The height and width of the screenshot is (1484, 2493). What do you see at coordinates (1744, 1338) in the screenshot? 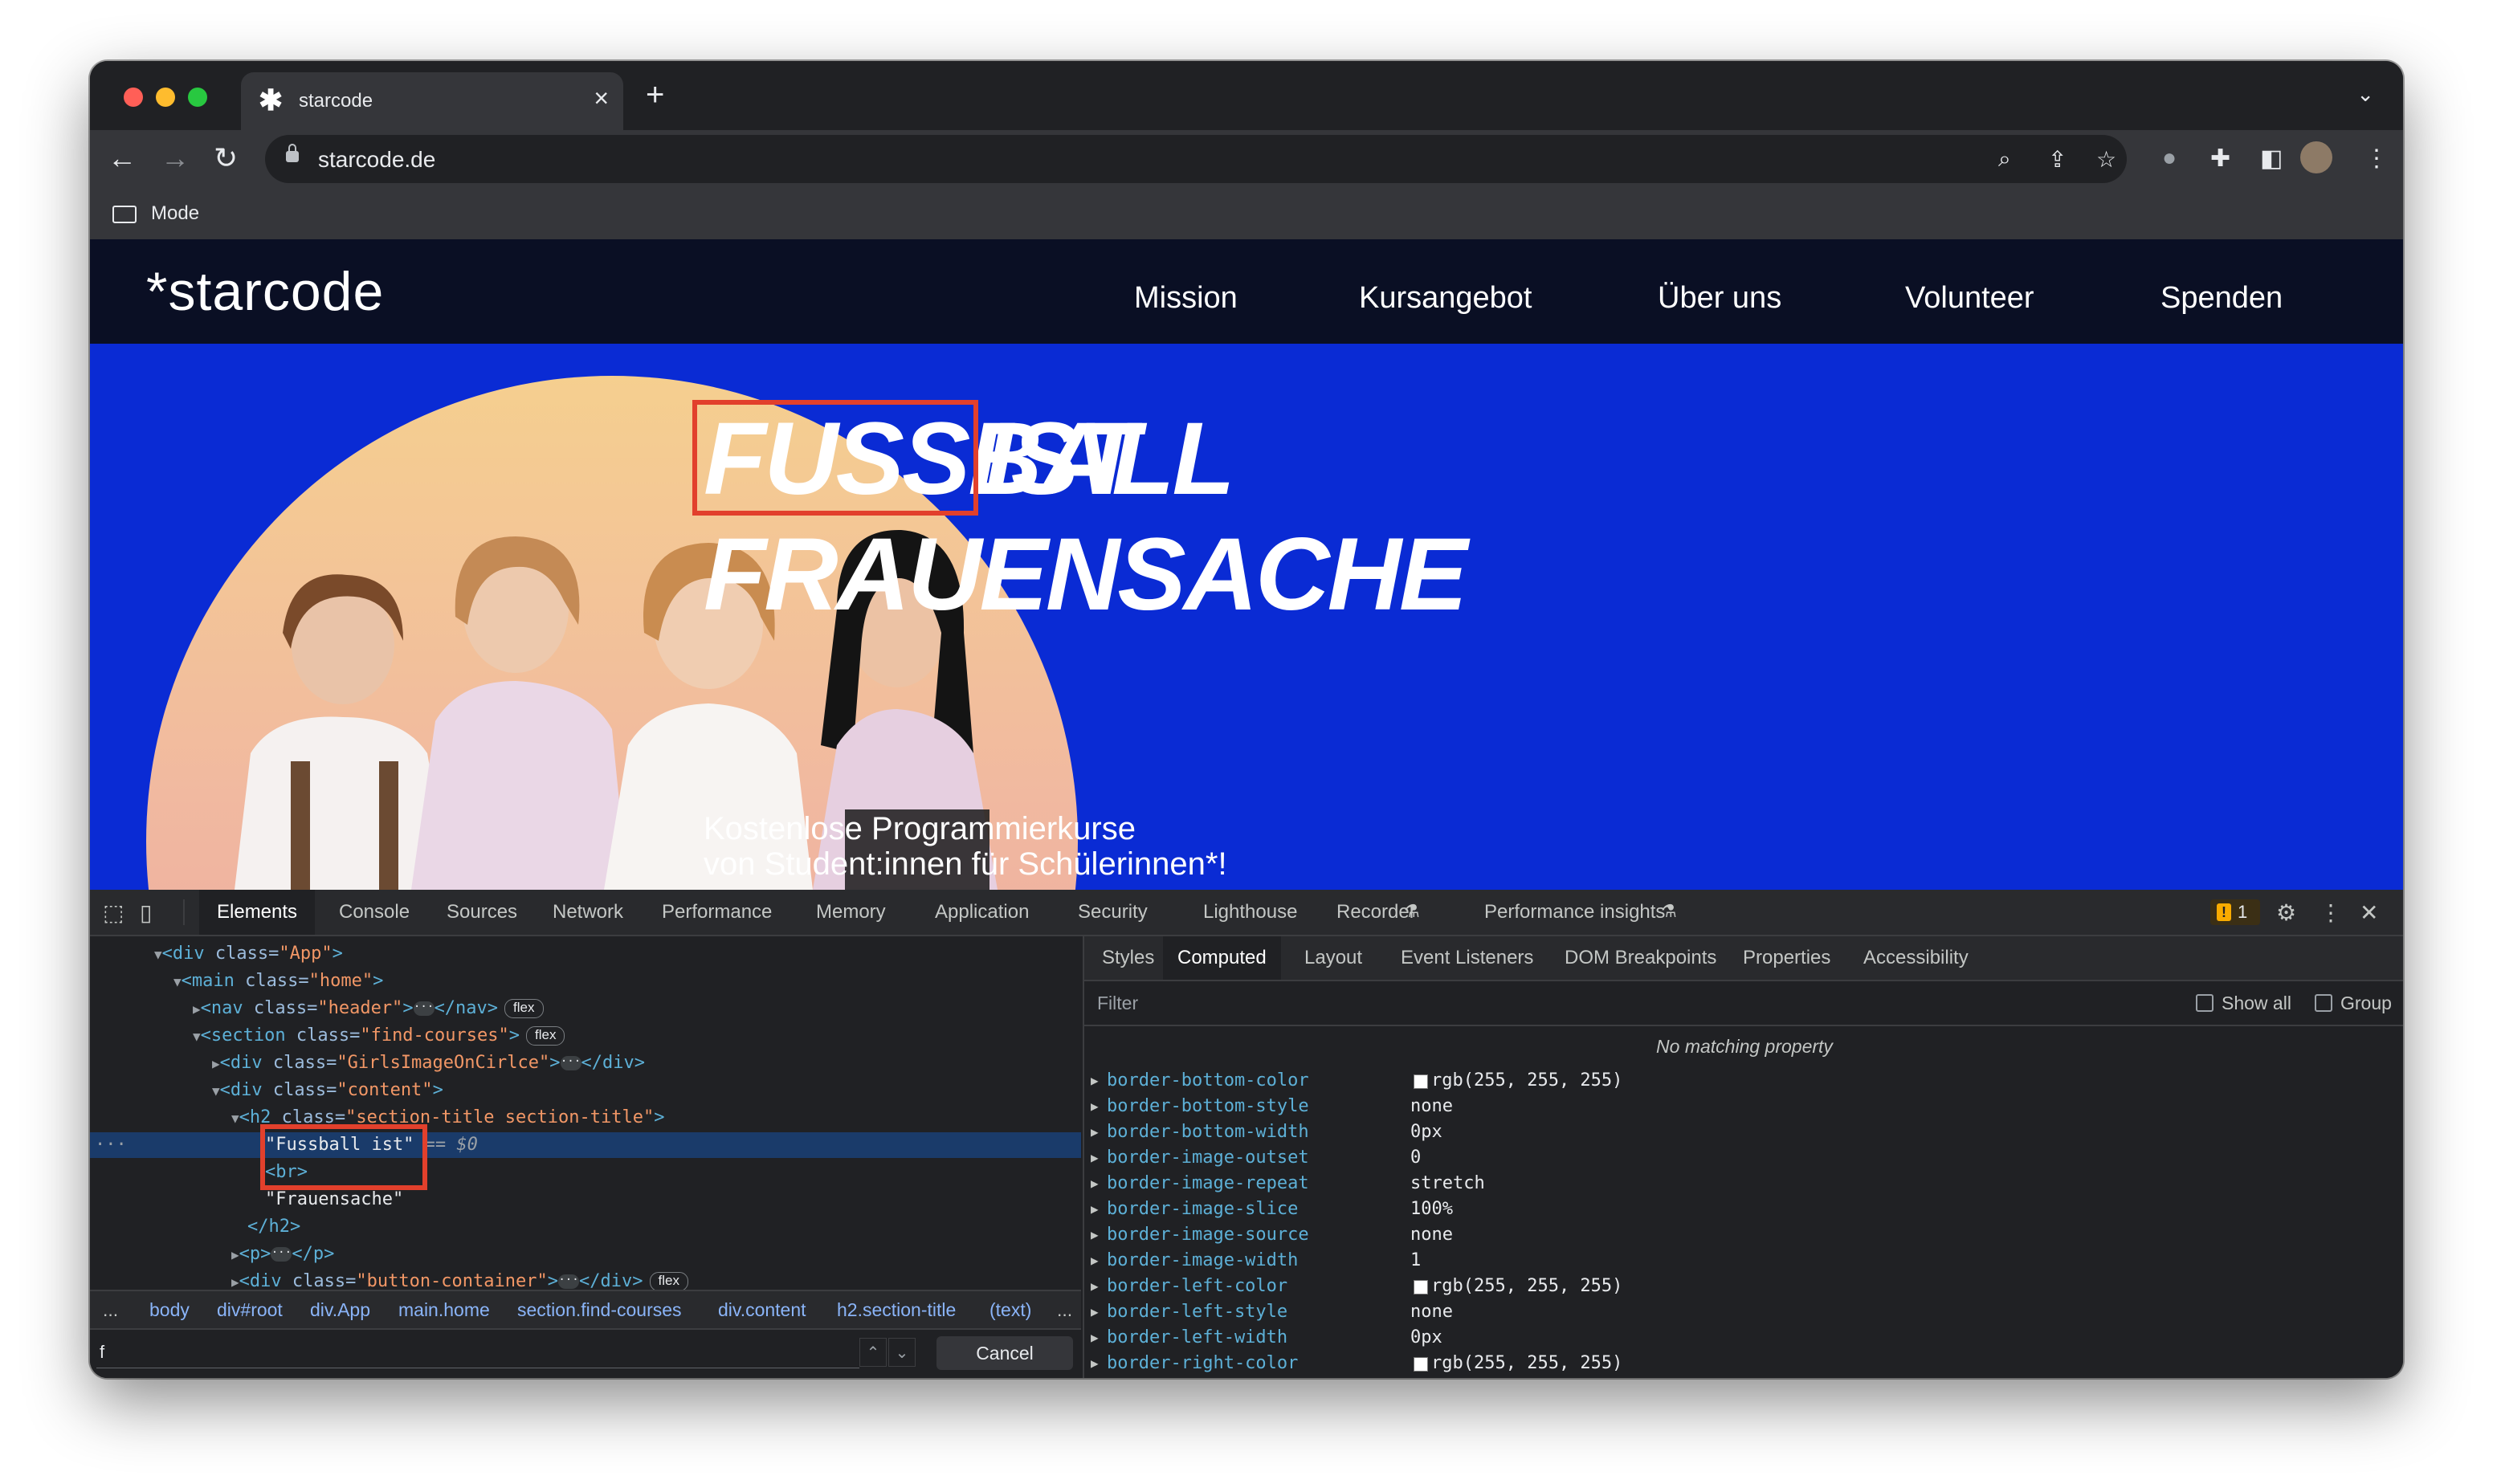
I see `computed-property-row: ▶ border-left-width 0px` at bounding box center [1744, 1338].